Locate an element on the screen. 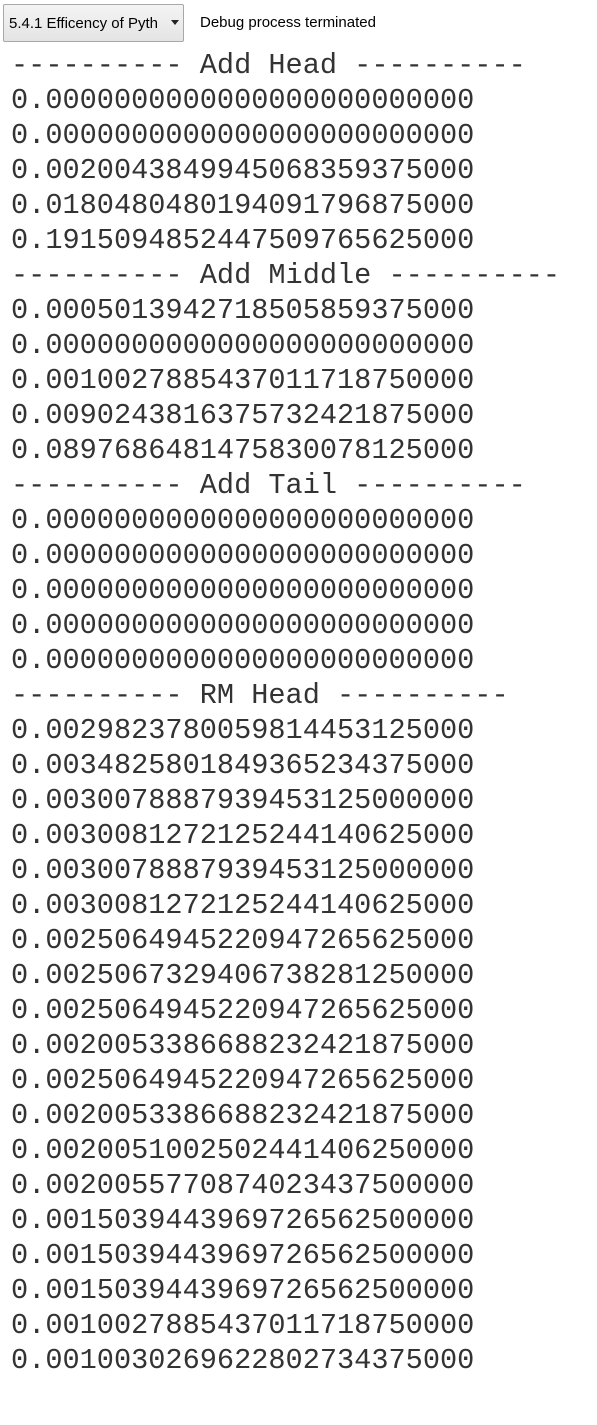 This screenshot has width=597, height=1425. console-line: 0.0090243816375732421875000 is located at coordinates (243, 415).